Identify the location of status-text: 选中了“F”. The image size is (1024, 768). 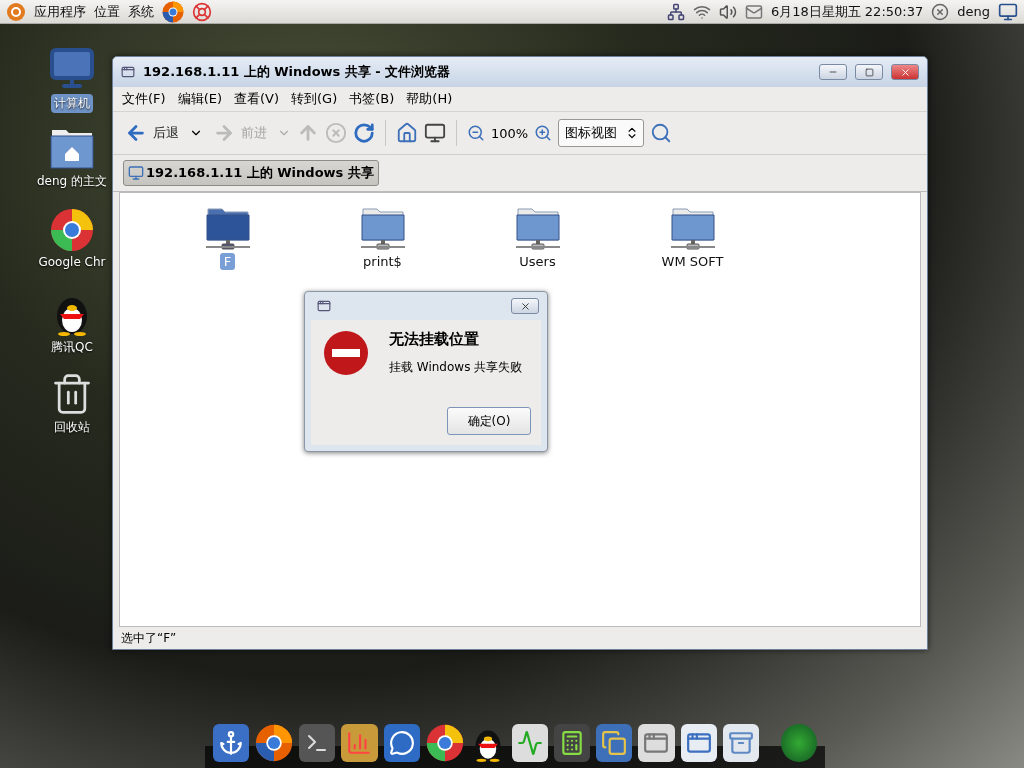
(149, 638).